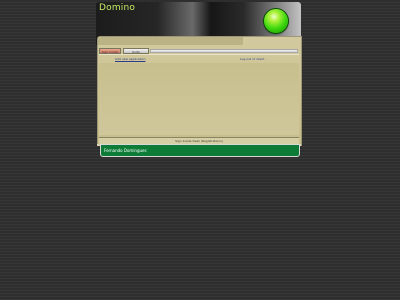  I want to click on status-orb-icon, so click(276, 21).